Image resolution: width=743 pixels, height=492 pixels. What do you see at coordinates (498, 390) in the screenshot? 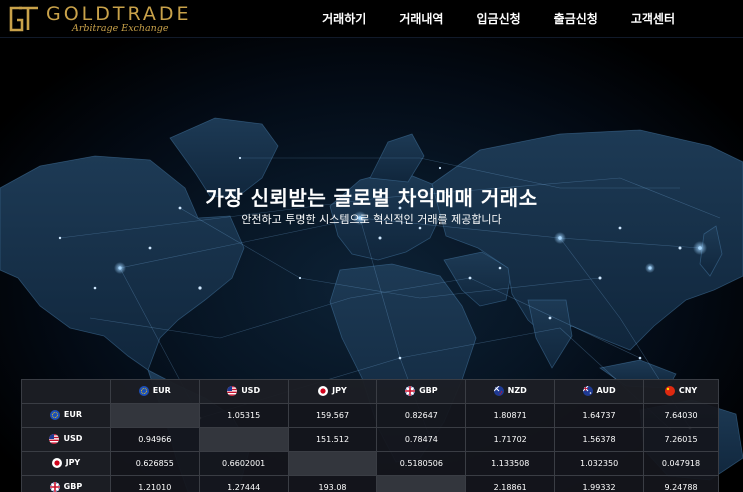
I see `nz-flag-icon` at bounding box center [498, 390].